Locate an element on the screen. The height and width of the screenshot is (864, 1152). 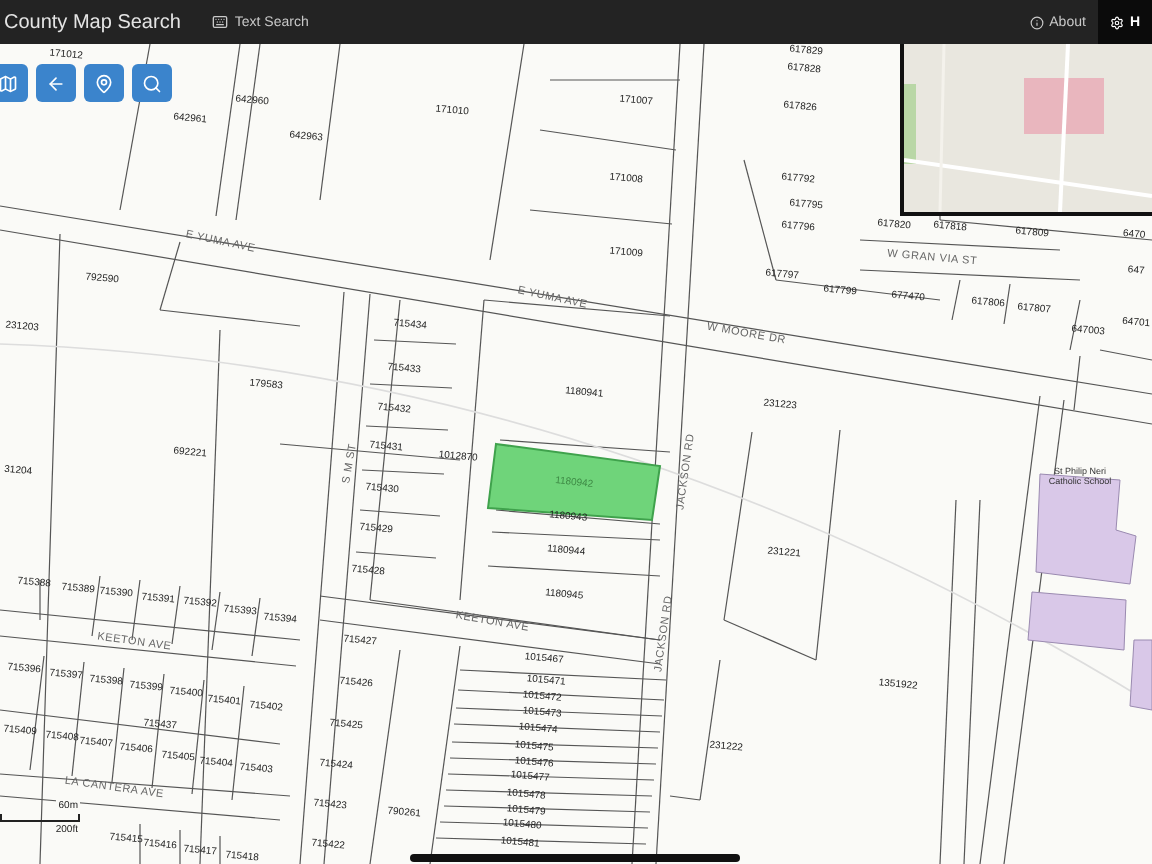
app-title: County Map Search is located at coordinates (92, 22).